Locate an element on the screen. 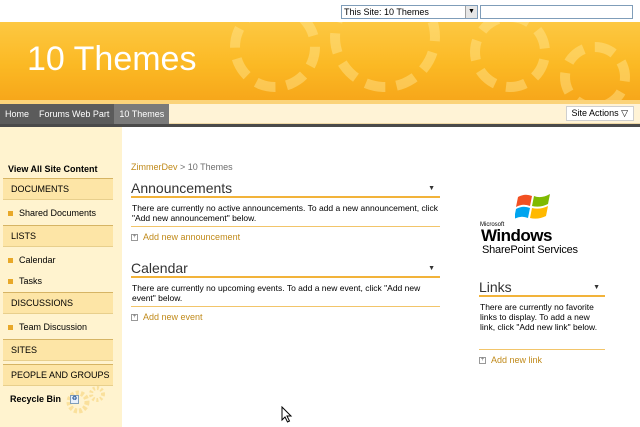 The height and width of the screenshot is (427, 640). site-actions-button: Site Actions ▽ is located at coordinates (599, 113).